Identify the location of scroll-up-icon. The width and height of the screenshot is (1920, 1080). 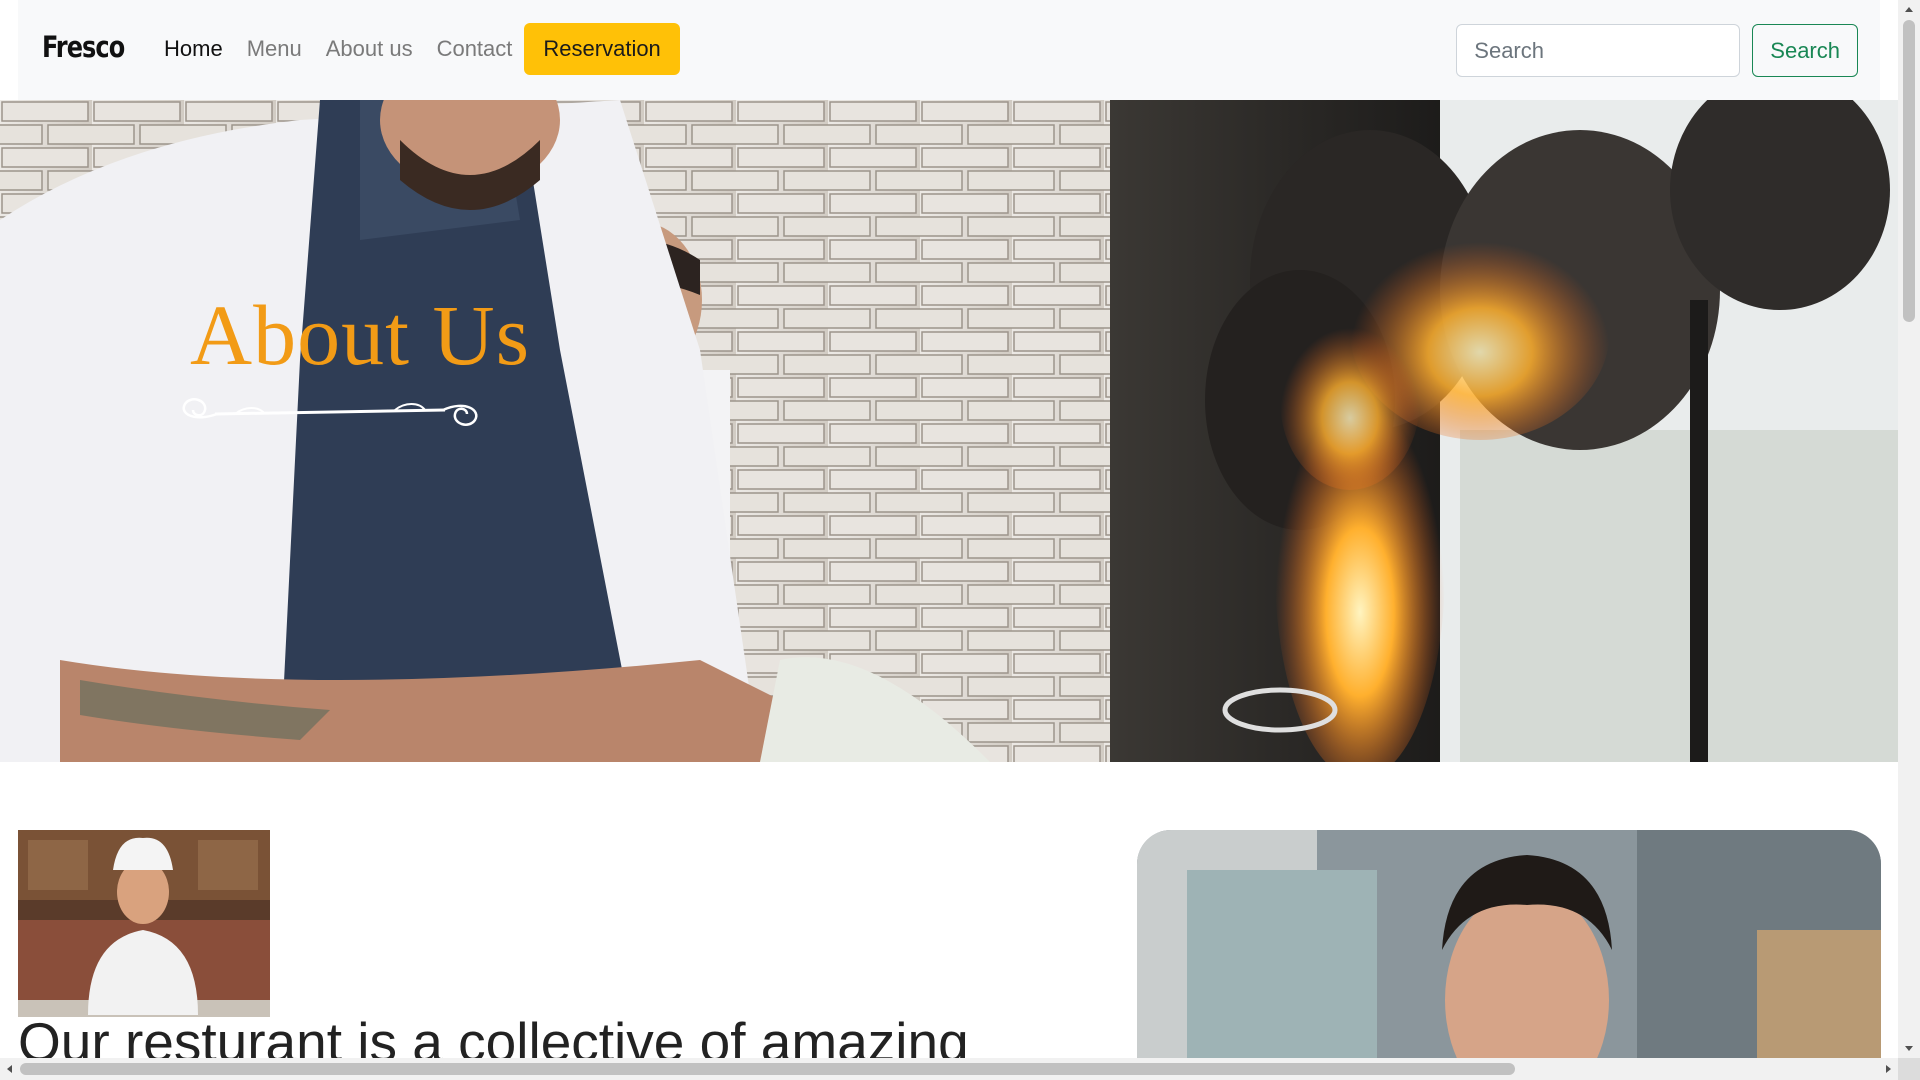
(1909, 9).